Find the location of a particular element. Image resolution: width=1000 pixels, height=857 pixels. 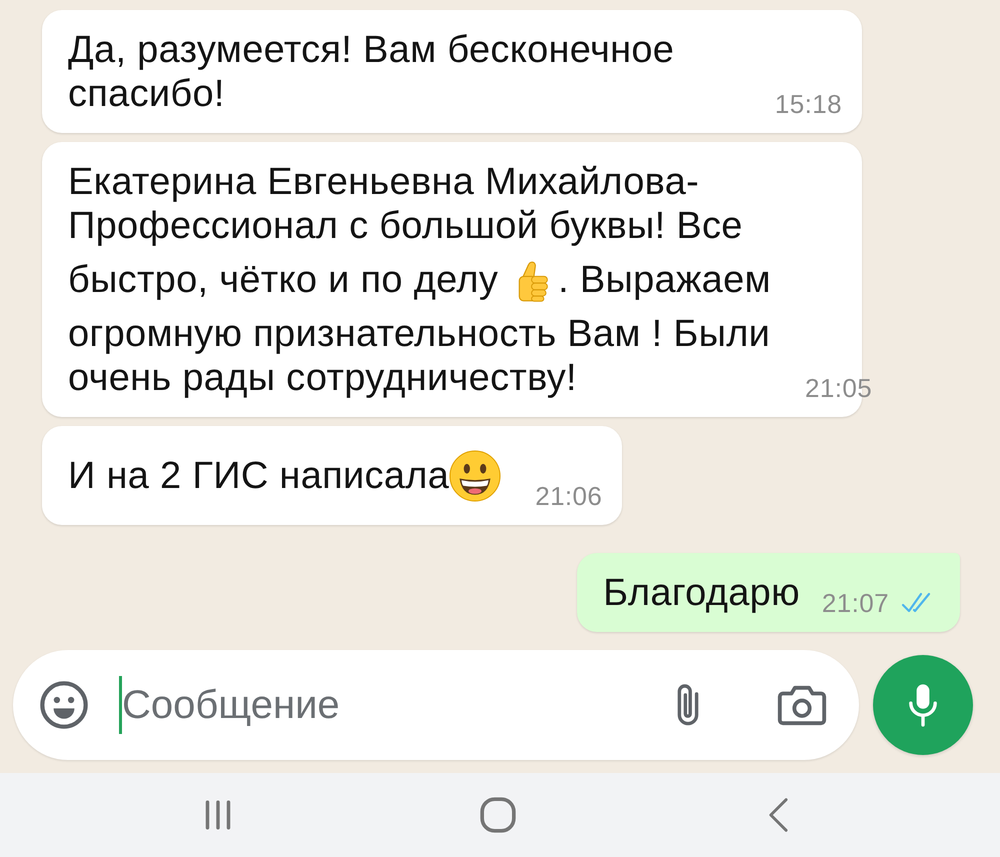

microphone-icon is located at coordinates (923, 705).